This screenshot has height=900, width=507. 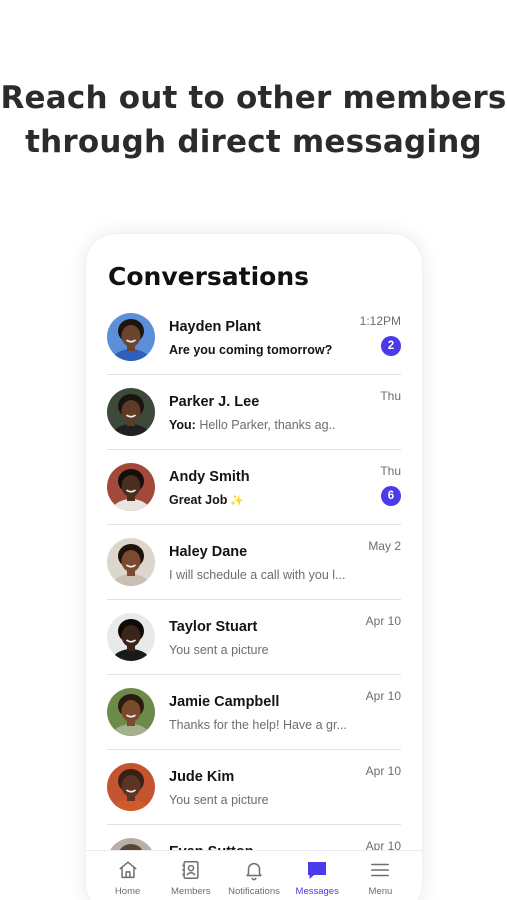 What do you see at coordinates (236, 501) in the screenshot?
I see `sparkle-icon: ✨` at bounding box center [236, 501].